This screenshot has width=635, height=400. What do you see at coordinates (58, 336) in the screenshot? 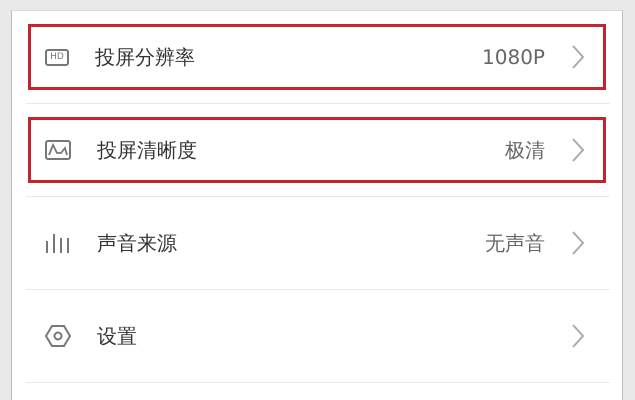
I see `settings-icon` at bounding box center [58, 336].